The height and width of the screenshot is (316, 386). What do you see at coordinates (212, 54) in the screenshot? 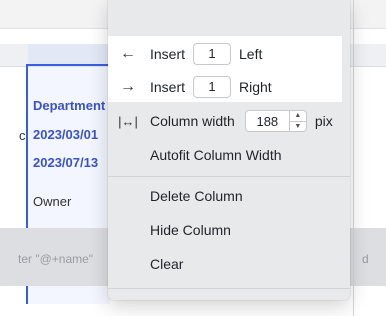
I see `insert-left-count-input: 1` at bounding box center [212, 54].